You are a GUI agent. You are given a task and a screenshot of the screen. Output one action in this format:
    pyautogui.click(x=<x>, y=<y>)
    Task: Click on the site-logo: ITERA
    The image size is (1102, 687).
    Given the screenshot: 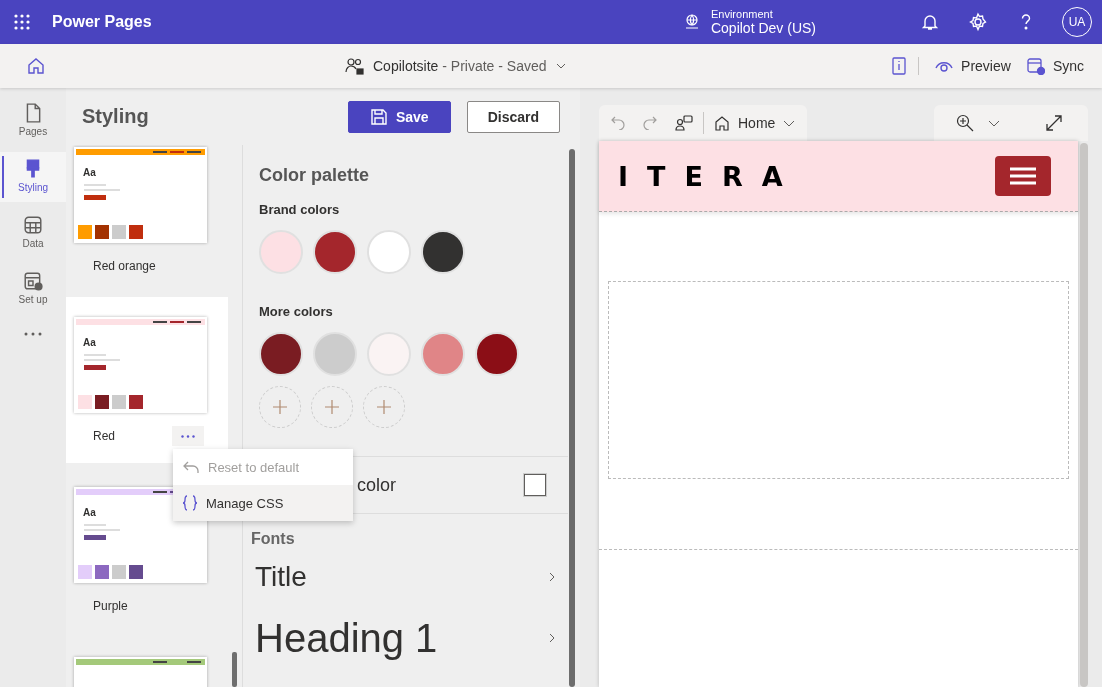 What is the action you would take?
    pyautogui.click(x=710, y=176)
    